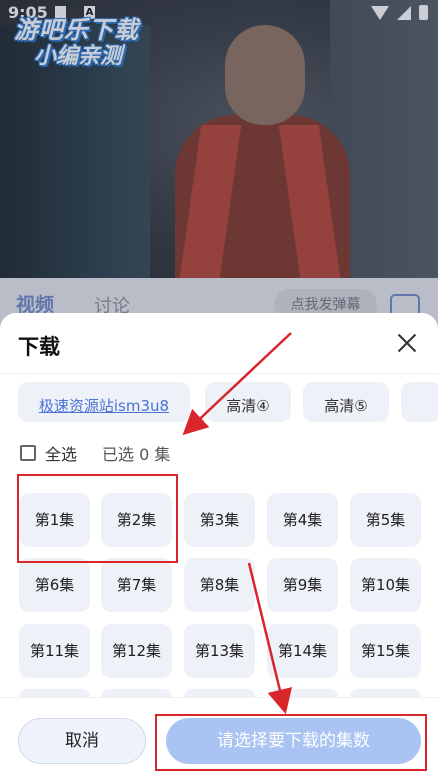 The width and height of the screenshot is (438, 784). I want to click on annotation-arrows, so click(237, 523).